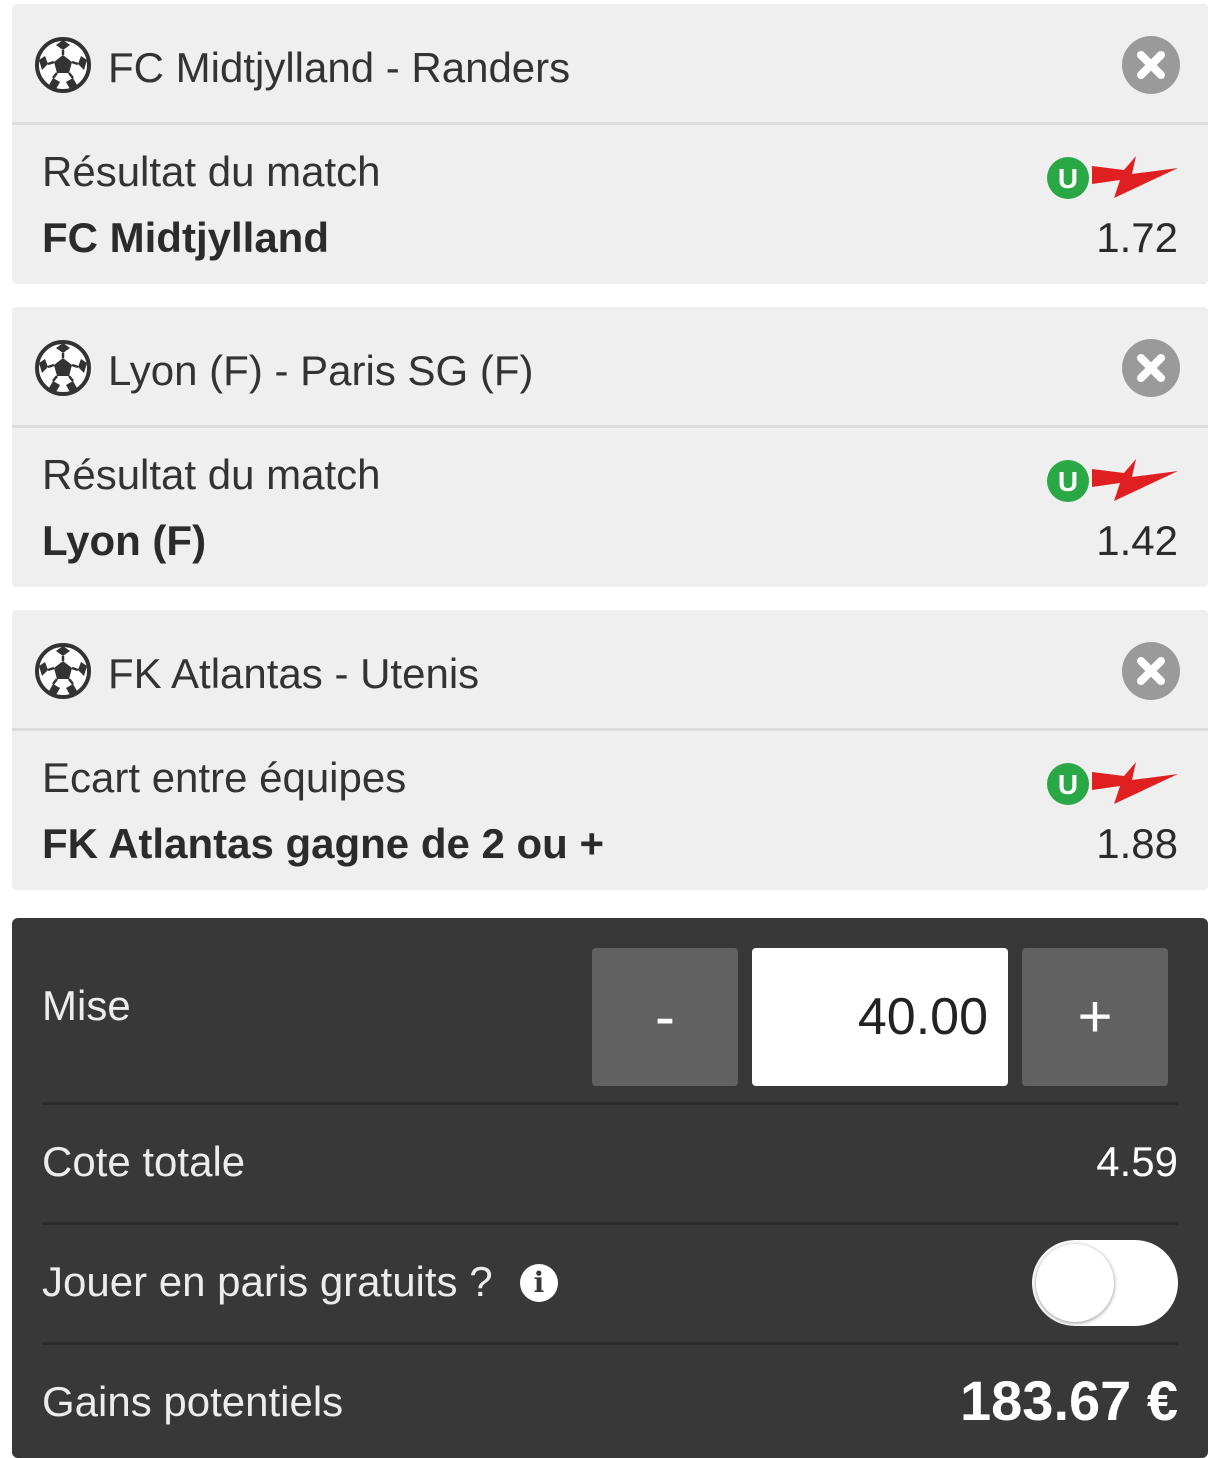  What do you see at coordinates (1137, 843) in the screenshot?
I see `selection-odds: 1.88` at bounding box center [1137, 843].